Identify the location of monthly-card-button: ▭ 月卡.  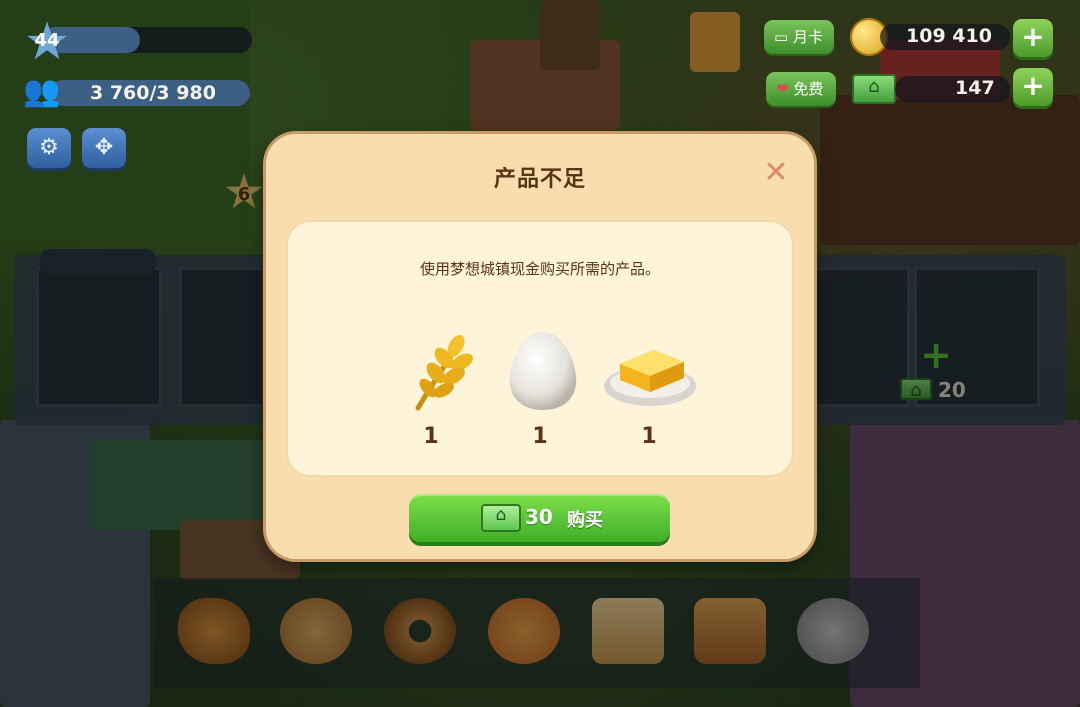
(799, 37).